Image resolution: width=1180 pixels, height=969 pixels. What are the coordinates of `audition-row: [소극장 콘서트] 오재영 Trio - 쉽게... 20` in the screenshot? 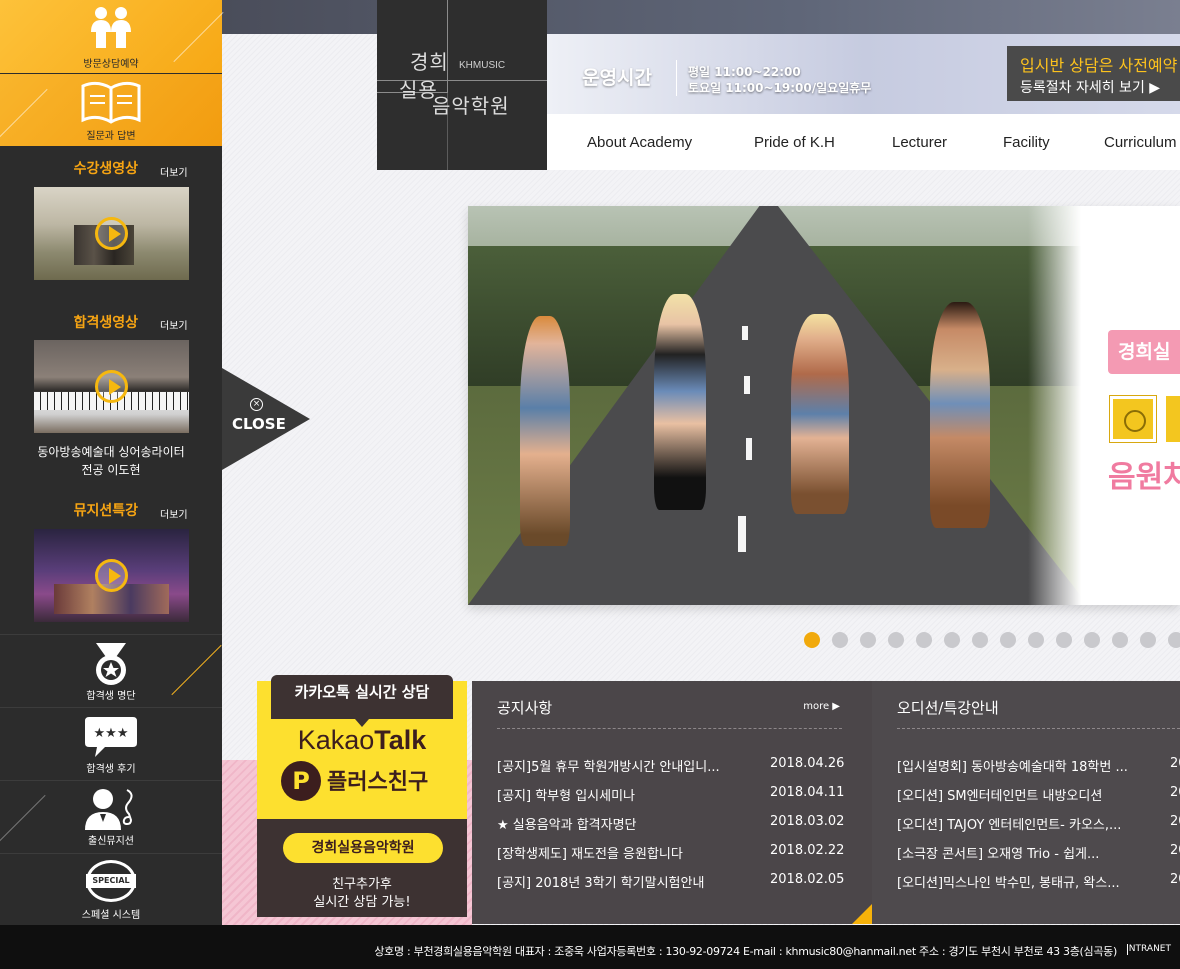 It's located at (1038, 853).